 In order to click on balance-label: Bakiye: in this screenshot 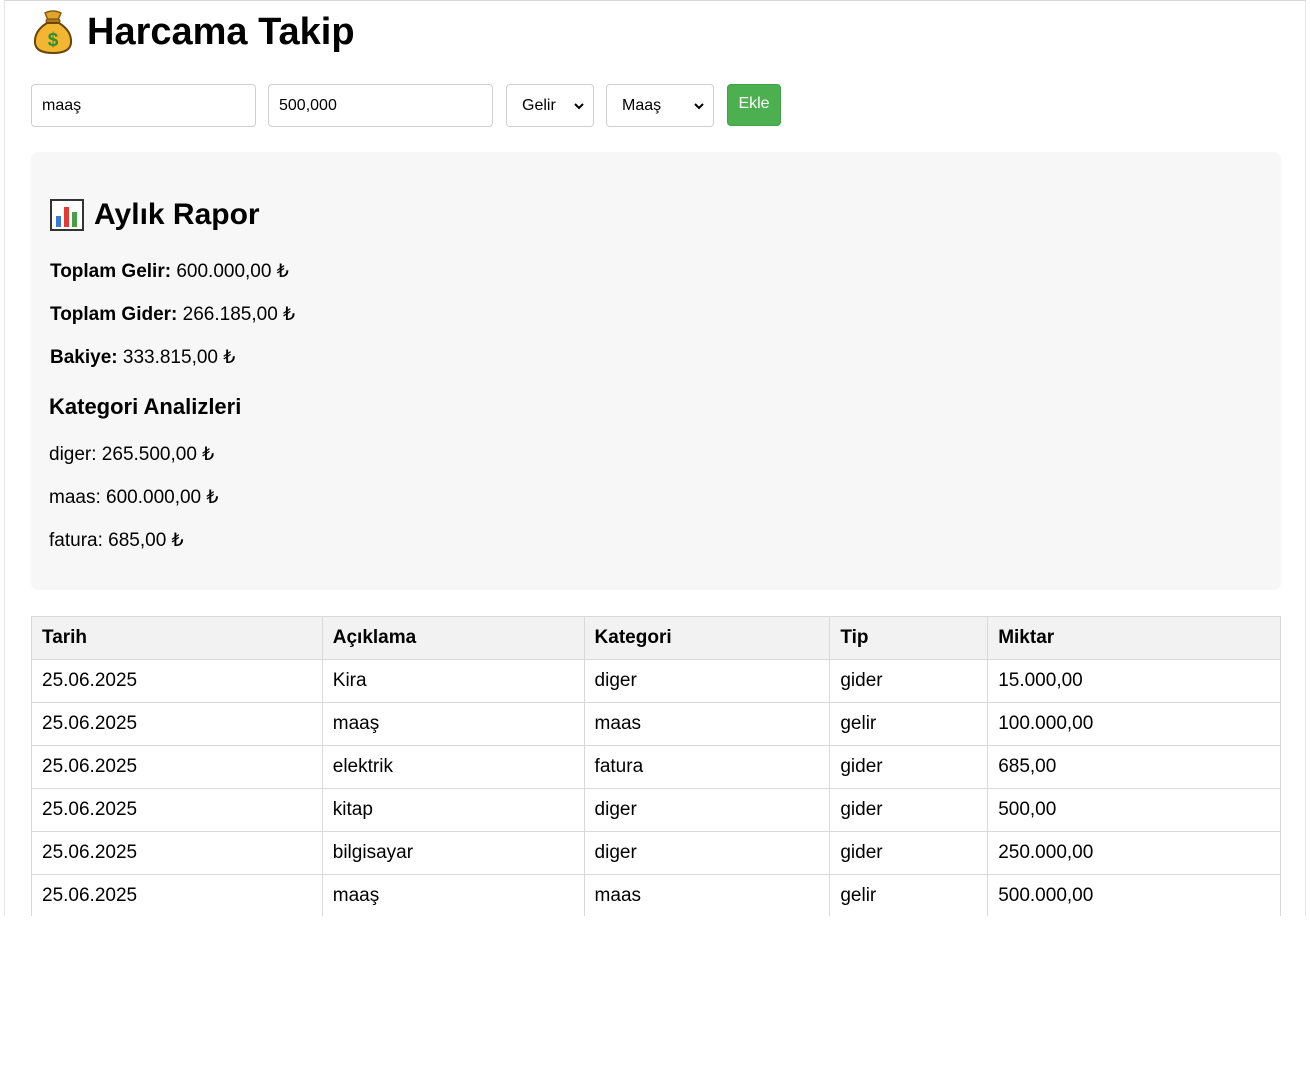, I will do `click(84, 357)`.